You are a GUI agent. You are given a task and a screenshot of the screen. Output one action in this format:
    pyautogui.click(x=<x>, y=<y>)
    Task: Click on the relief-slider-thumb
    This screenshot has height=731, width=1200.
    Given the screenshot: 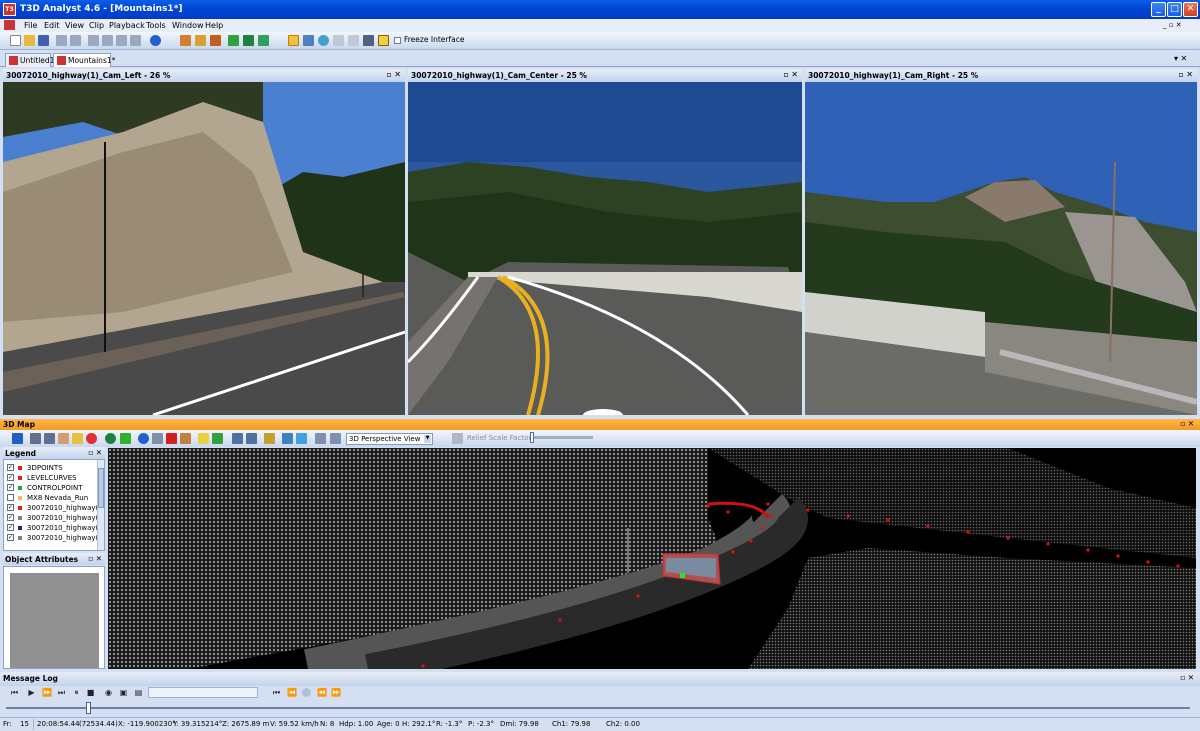 What is the action you would take?
    pyautogui.click(x=532, y=437)
    